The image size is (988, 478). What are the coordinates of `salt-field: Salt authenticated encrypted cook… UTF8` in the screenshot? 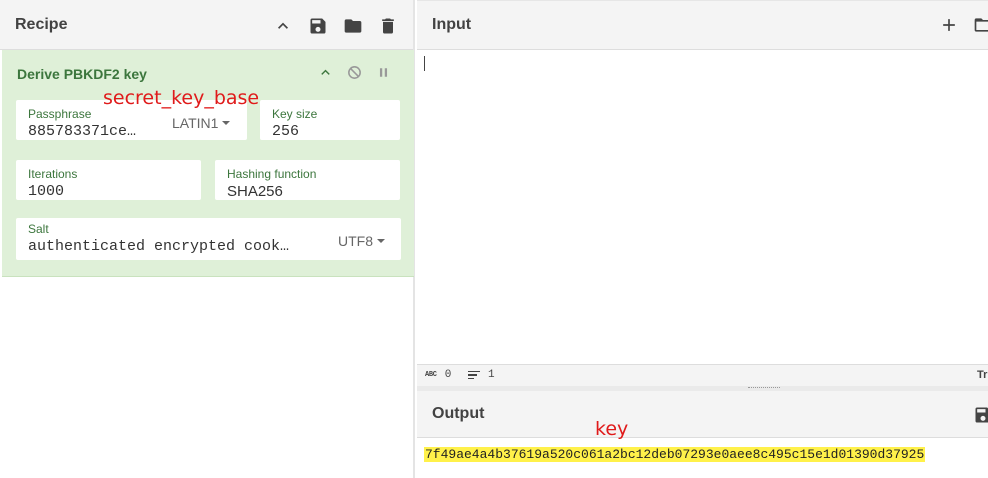 It's located at (208, 239).